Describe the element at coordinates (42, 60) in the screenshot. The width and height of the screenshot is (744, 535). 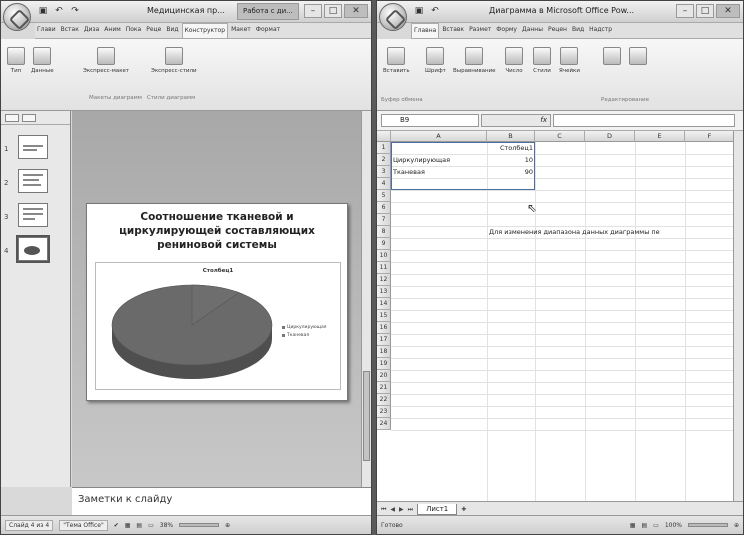
I see `chart-data-button: Данные` at that location.